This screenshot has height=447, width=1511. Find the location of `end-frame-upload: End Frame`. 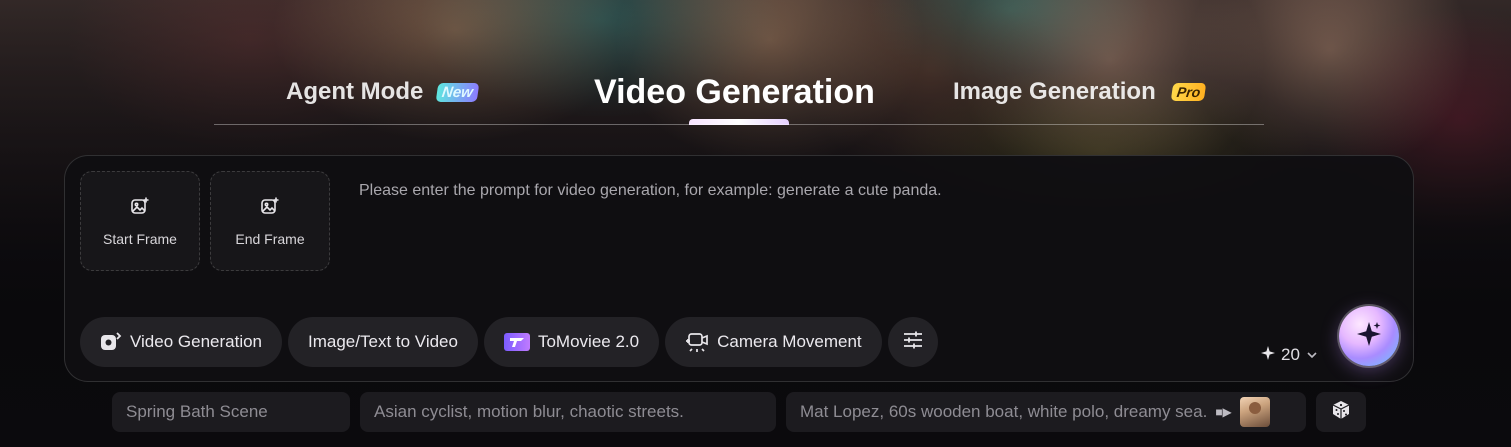

end-frame-upload: End Frame is located at coordinates (270, 221).